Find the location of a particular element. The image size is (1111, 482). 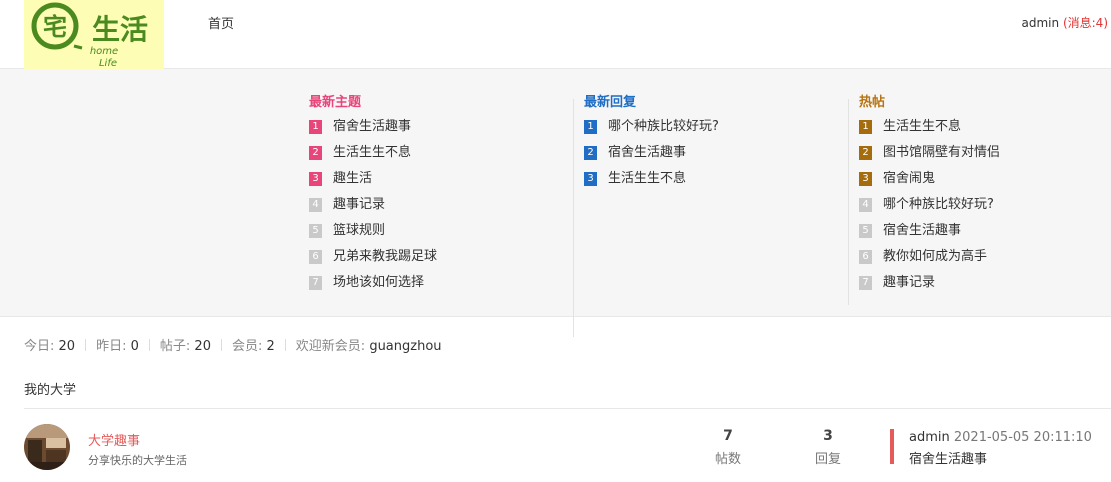

topic-link: 图书馆隔壁有对情侣 is located at coordinates (941, 153).